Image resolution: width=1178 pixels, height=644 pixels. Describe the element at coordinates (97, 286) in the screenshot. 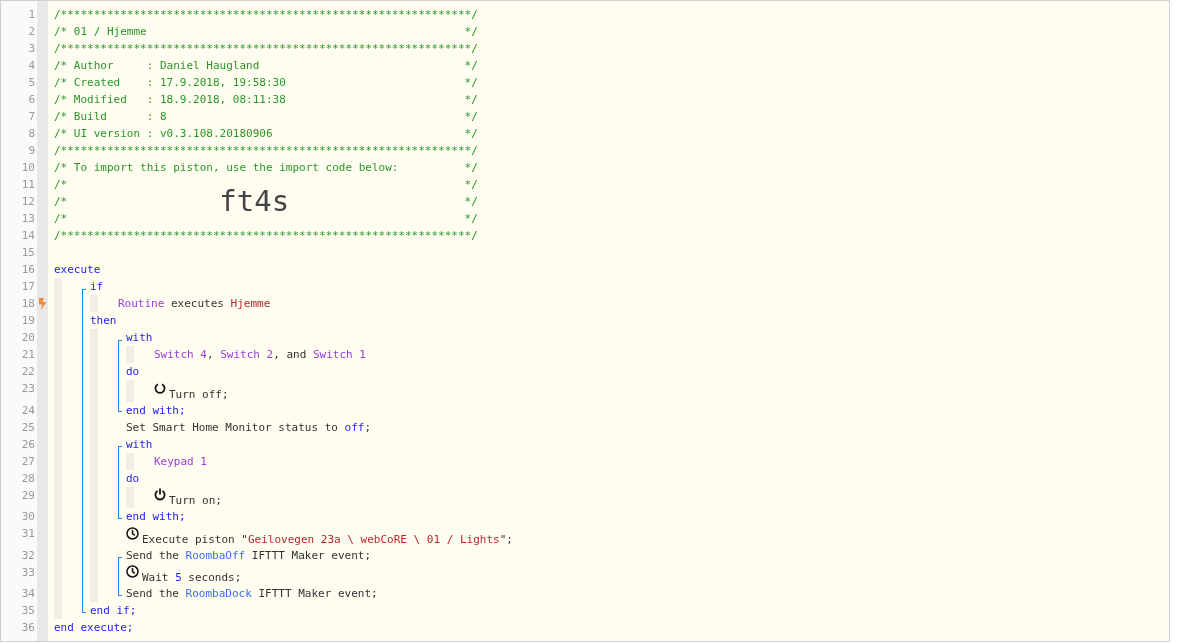

I see `code-line: if` at that location.